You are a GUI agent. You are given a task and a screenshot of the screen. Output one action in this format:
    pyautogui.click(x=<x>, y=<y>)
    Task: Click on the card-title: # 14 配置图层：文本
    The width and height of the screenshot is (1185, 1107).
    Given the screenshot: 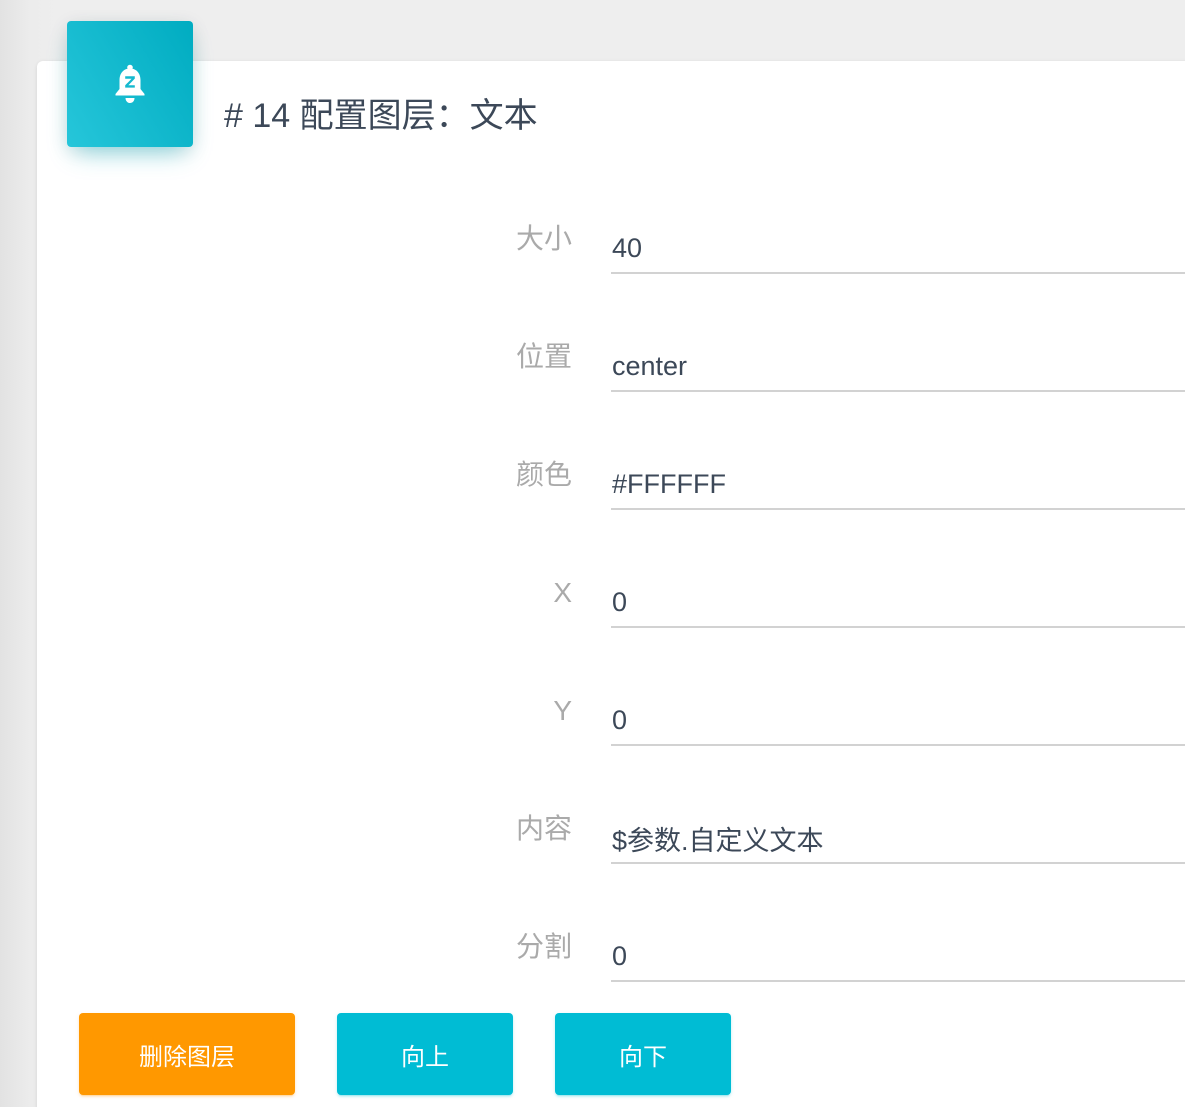 What is the action you would take?
    pyautogui.click(x=381, y=116)
    